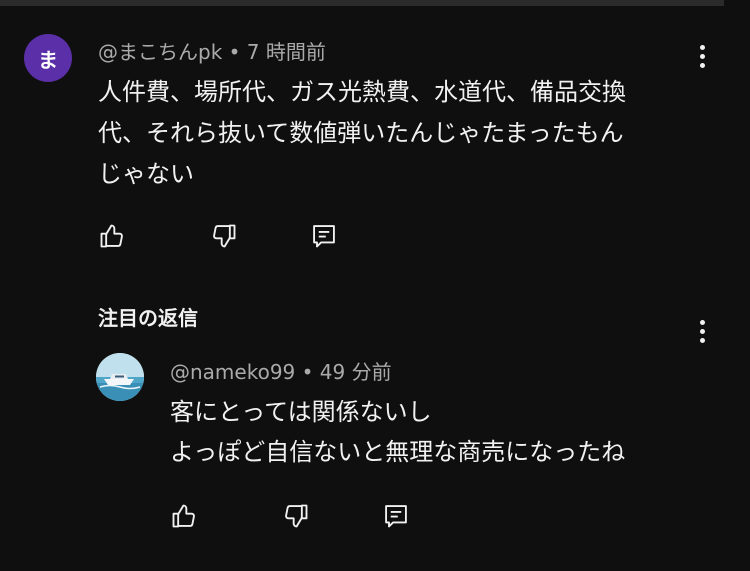 This screenshot has height=571, width=750. Describe the element at coordinates (440, 432) in the screenshot. I see `reply-text: 客にとっては関係ないし よっぽど自信ないと無理な商売になったね` at that location.